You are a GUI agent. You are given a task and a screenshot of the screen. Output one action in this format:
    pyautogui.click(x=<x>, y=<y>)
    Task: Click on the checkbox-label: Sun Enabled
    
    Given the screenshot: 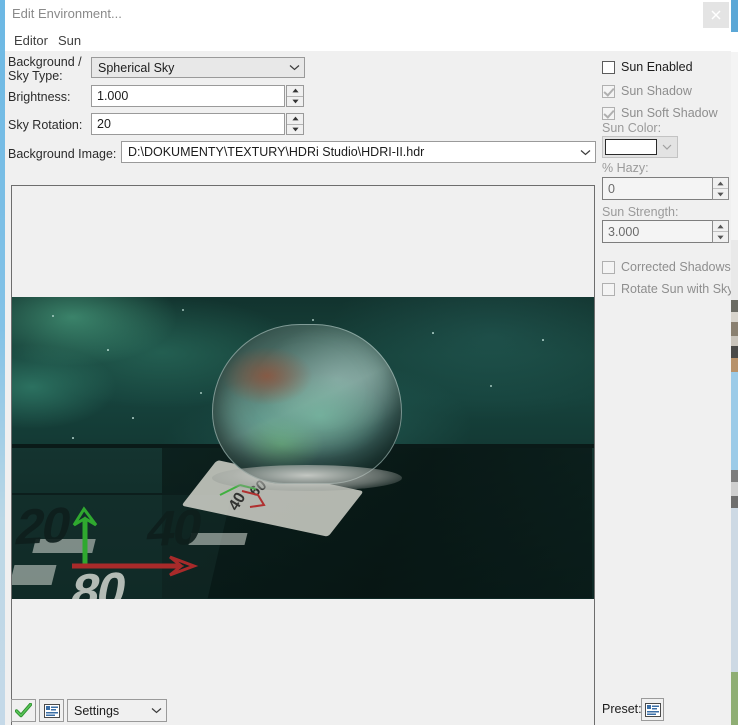 What is the action you would take?
    pyautogui.click(x=657, y=67)
    